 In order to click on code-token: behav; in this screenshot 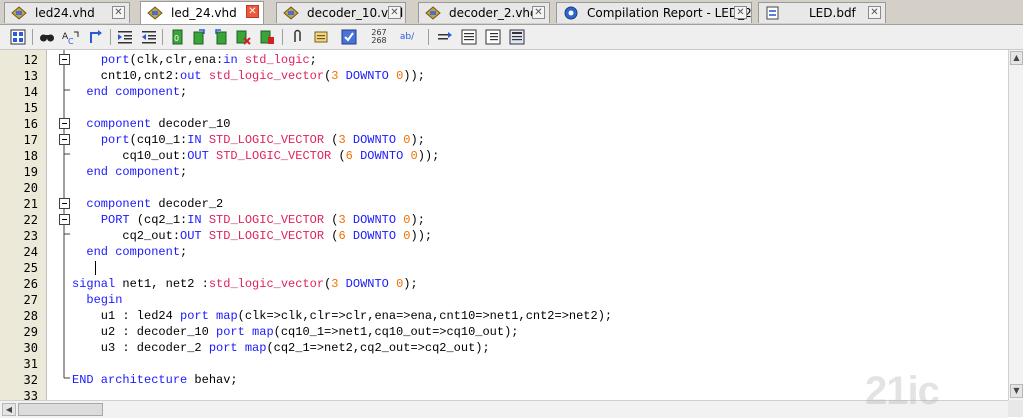, I will do `click(212, 380)`.